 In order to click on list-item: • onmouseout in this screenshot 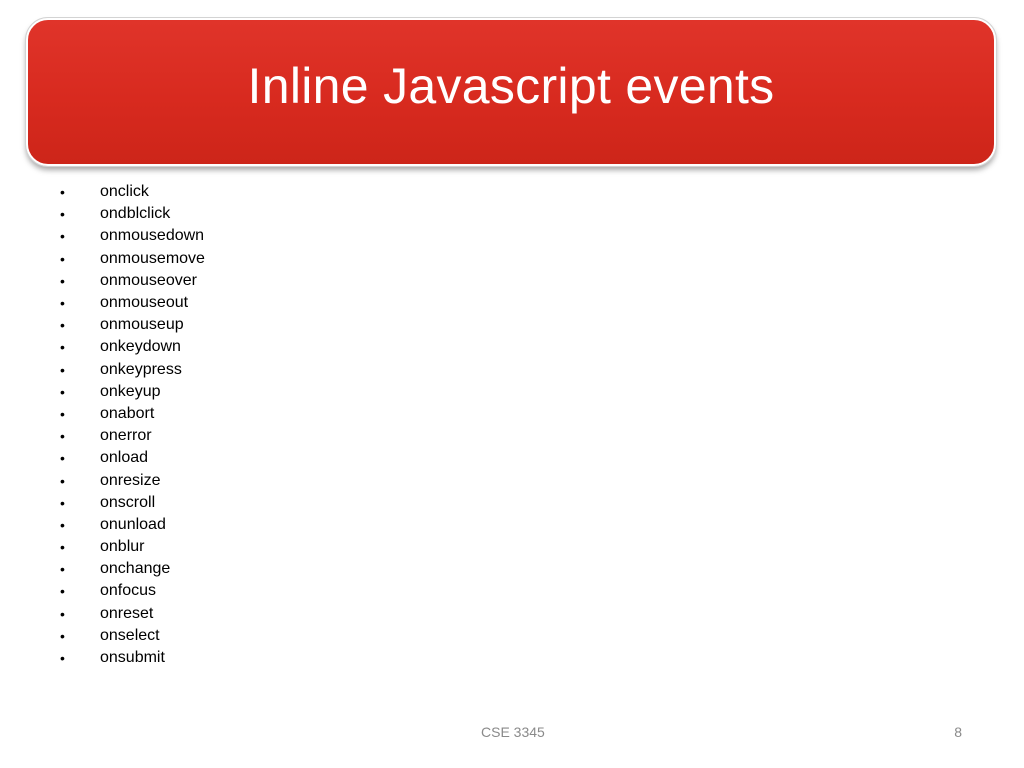, I will do `click(132, 303)`.